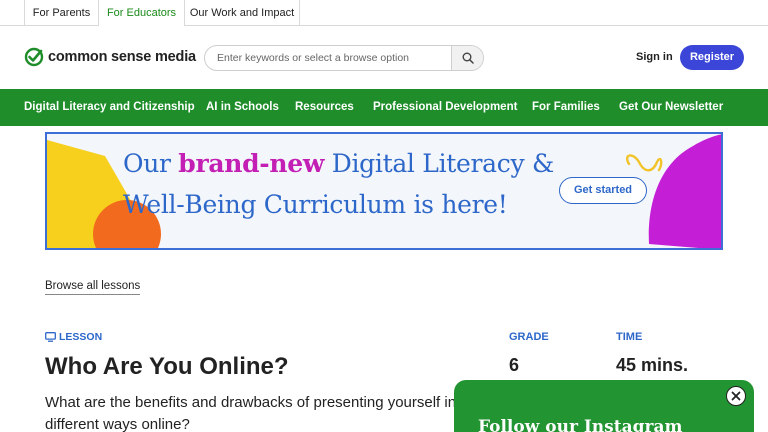 The width and height of the screenshot is (768, 432). I want to click on search-button, so click(467, 58).